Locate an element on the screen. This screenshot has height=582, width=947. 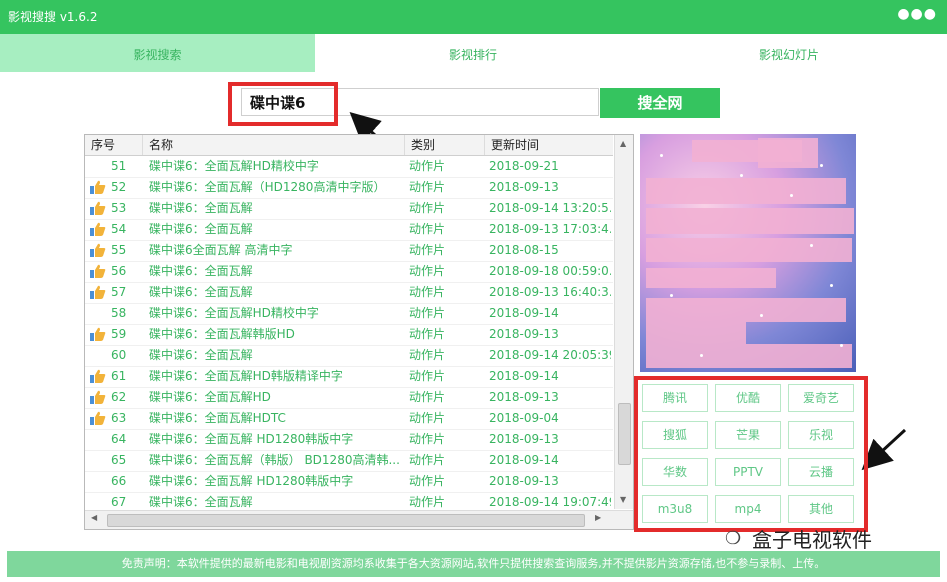
table-row: 64 碟中谍6：全面瓦解 HD1280韩版中字 动作片 2018-09-13 is located at coordinates (349, 440).